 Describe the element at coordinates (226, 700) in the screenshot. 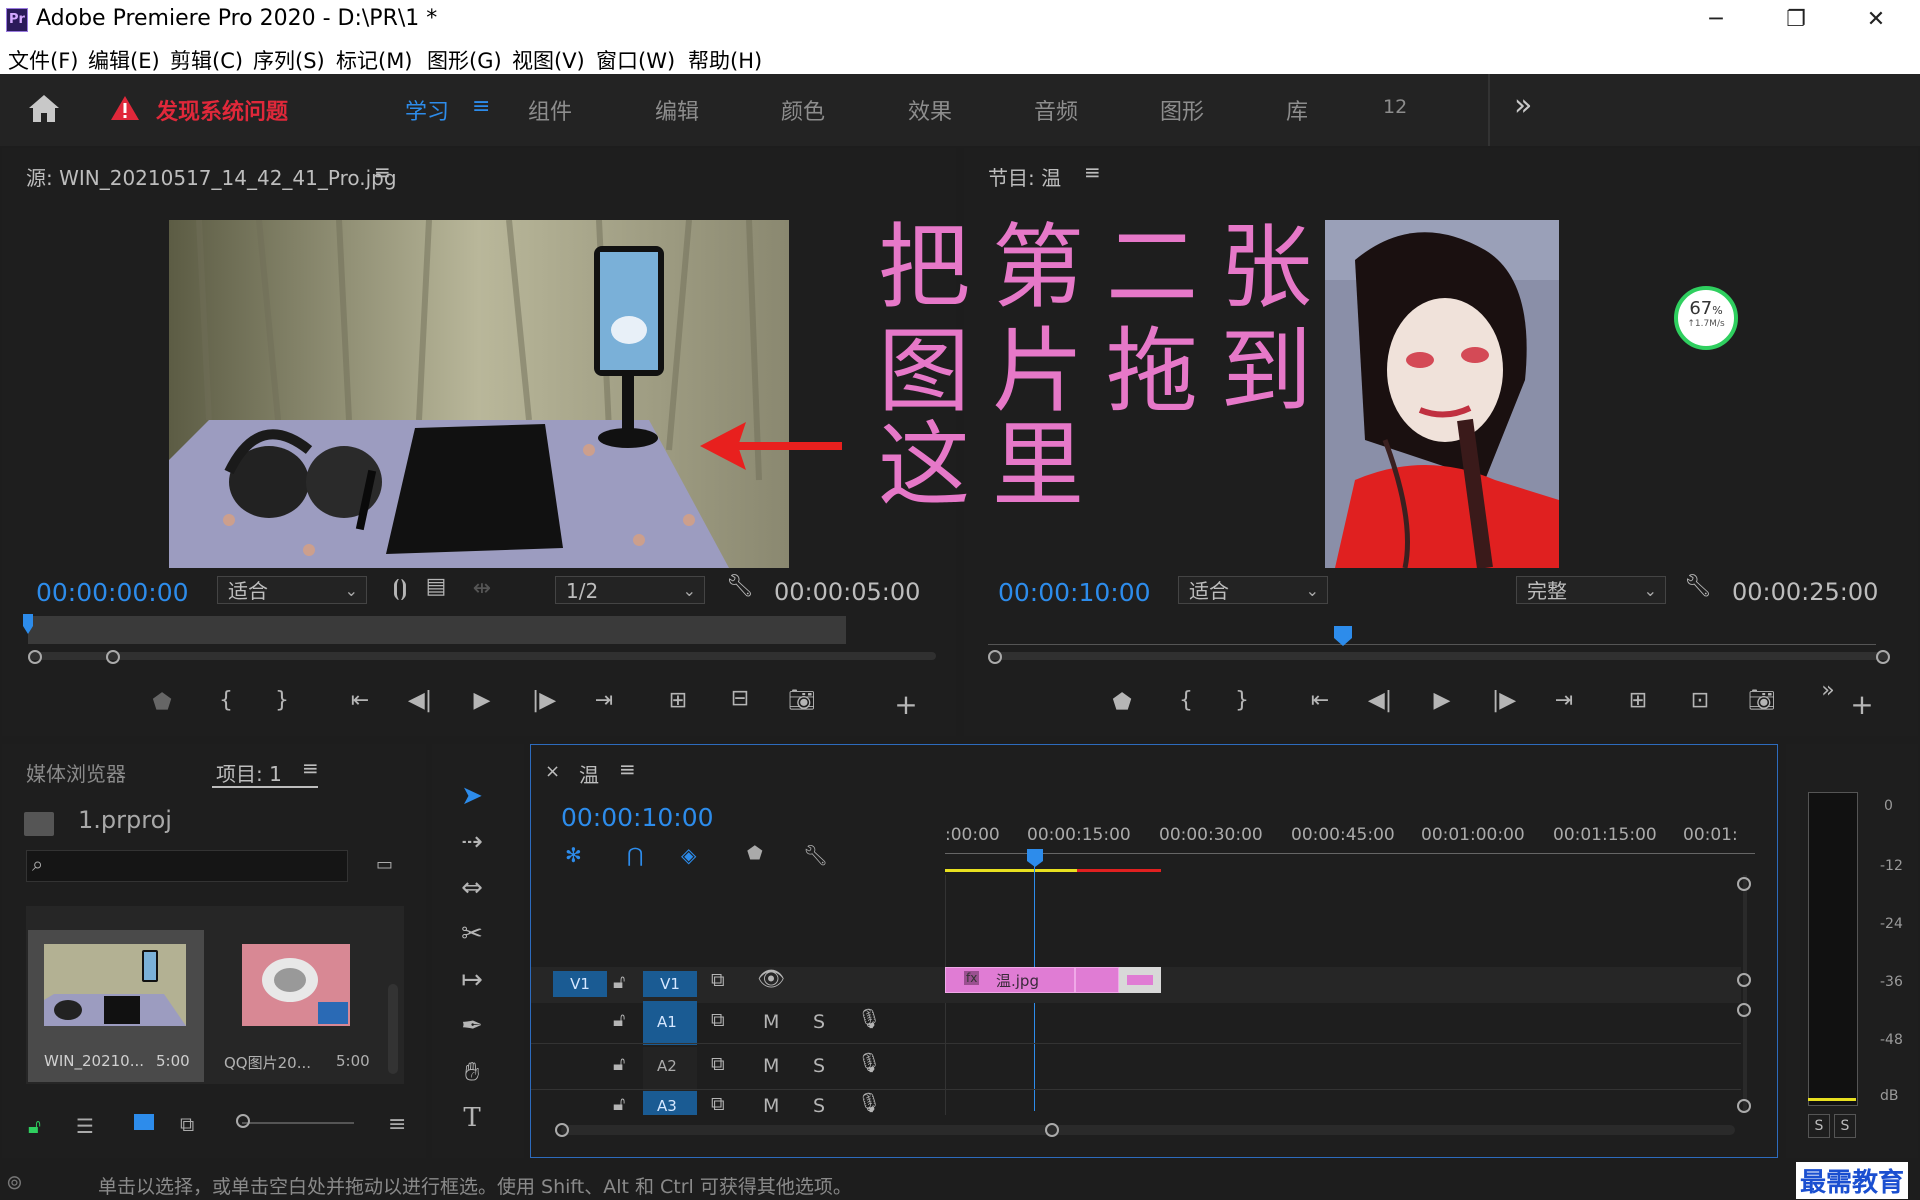

I see `mark-in-icon: {` at that location.